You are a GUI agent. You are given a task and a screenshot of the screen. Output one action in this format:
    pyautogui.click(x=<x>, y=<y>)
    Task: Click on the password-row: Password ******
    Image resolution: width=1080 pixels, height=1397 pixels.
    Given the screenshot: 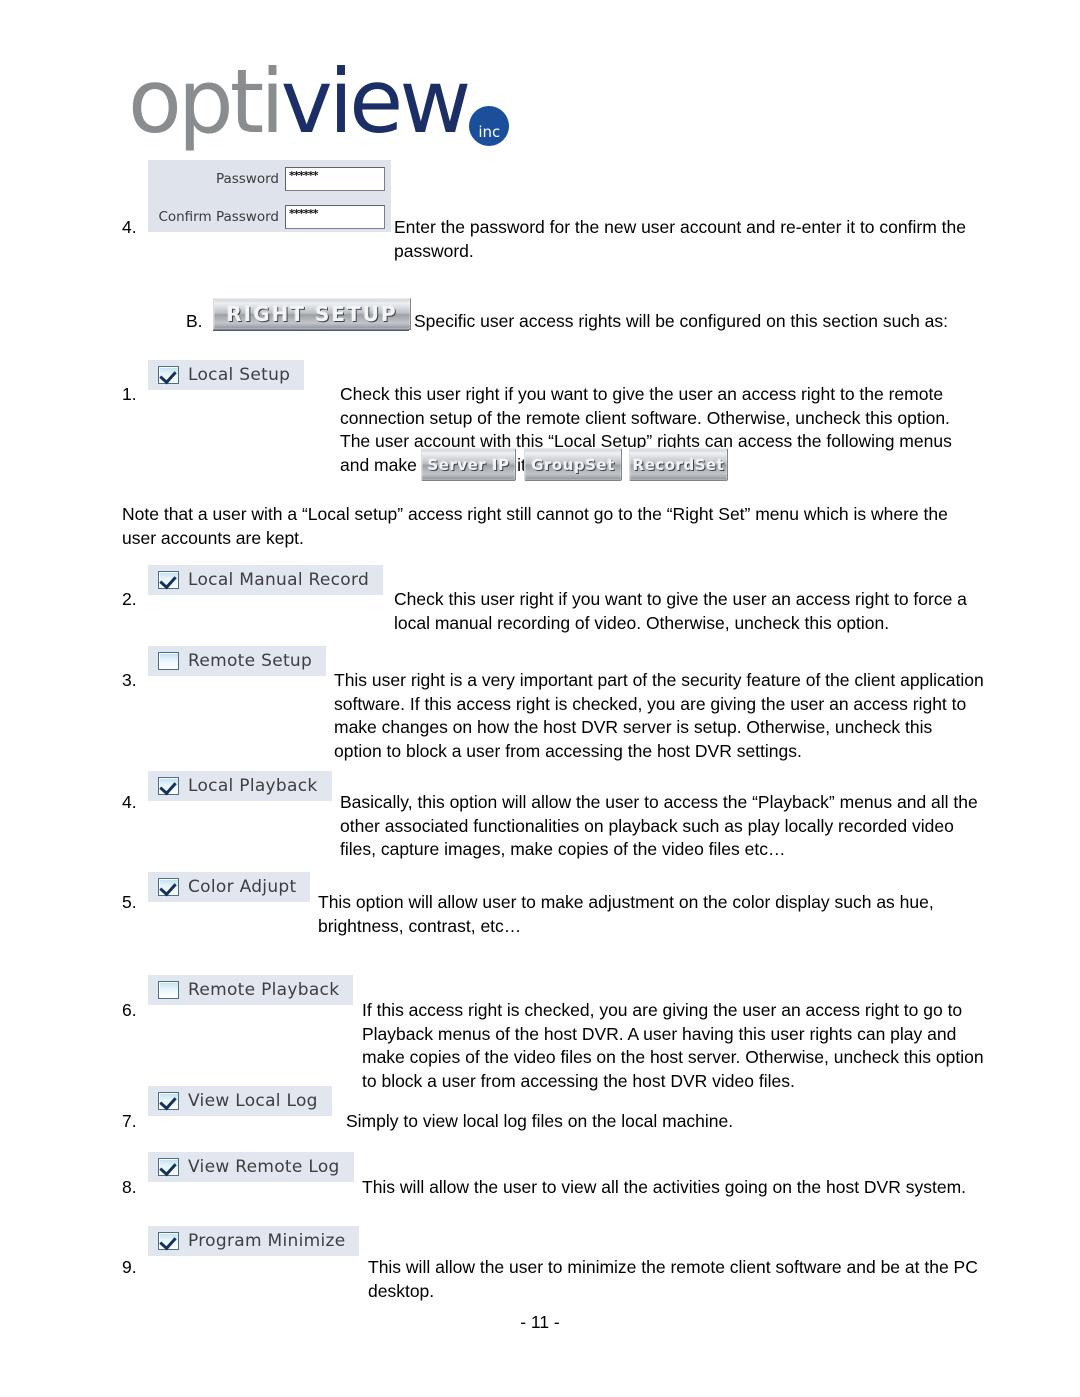 What is the action you would take?
    pyautogui.click(x=269, y=179)
    